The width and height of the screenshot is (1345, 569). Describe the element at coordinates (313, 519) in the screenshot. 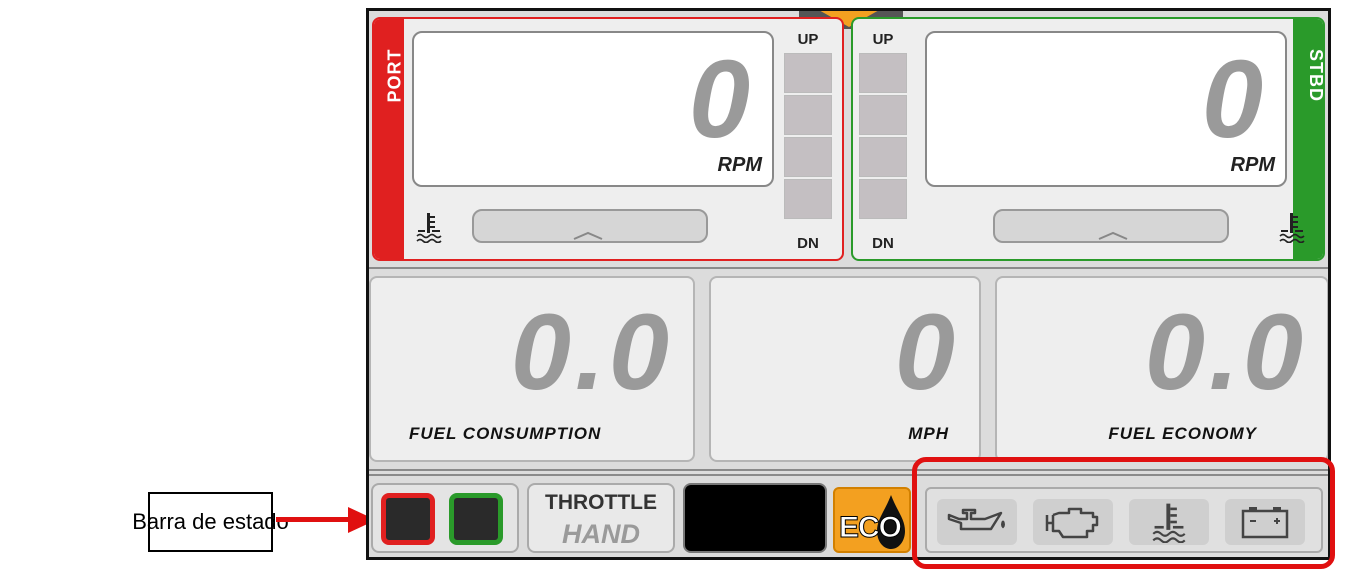

I see `annotation-arrow-line` at that location.